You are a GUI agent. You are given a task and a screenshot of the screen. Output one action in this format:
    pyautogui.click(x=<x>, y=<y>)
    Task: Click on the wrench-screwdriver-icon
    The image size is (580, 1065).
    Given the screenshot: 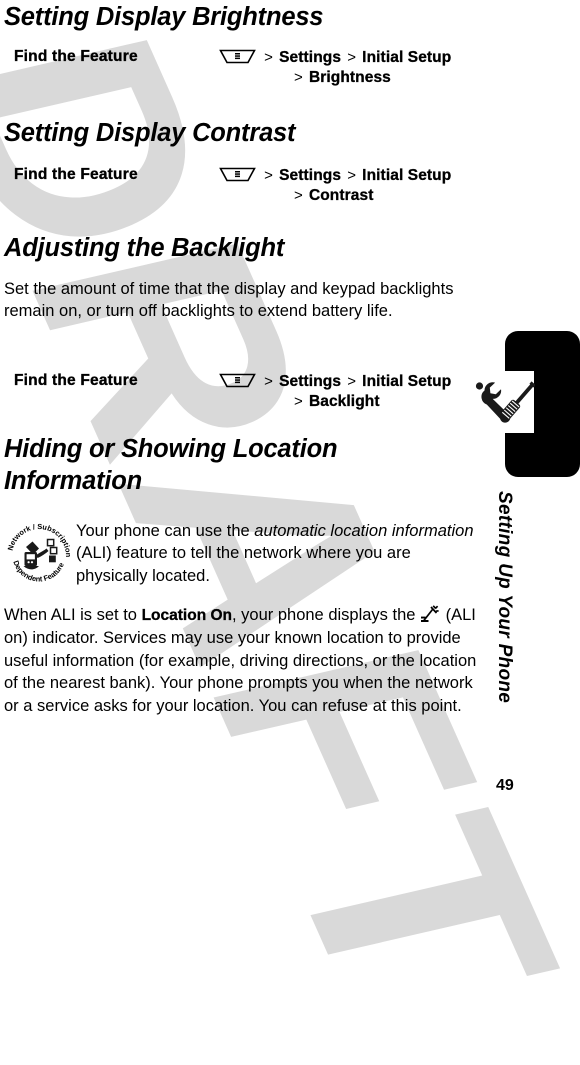 What is the action you would take?
    pyautogui.click(x=503, y=403)
    